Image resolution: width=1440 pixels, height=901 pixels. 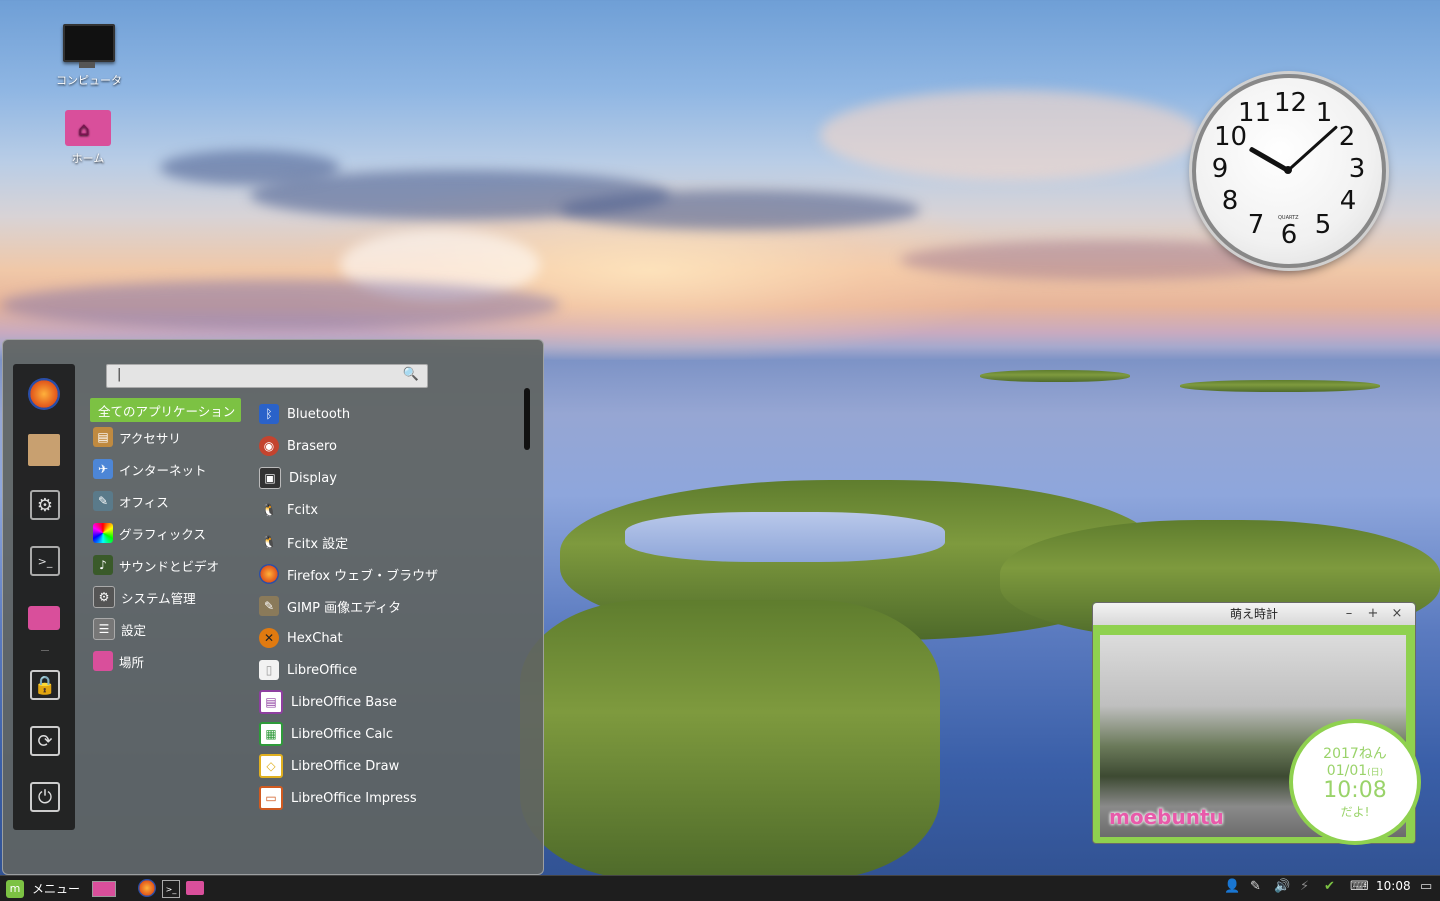 I want to click on libreoffice-icon: ▯, so click(x=269, y=670).